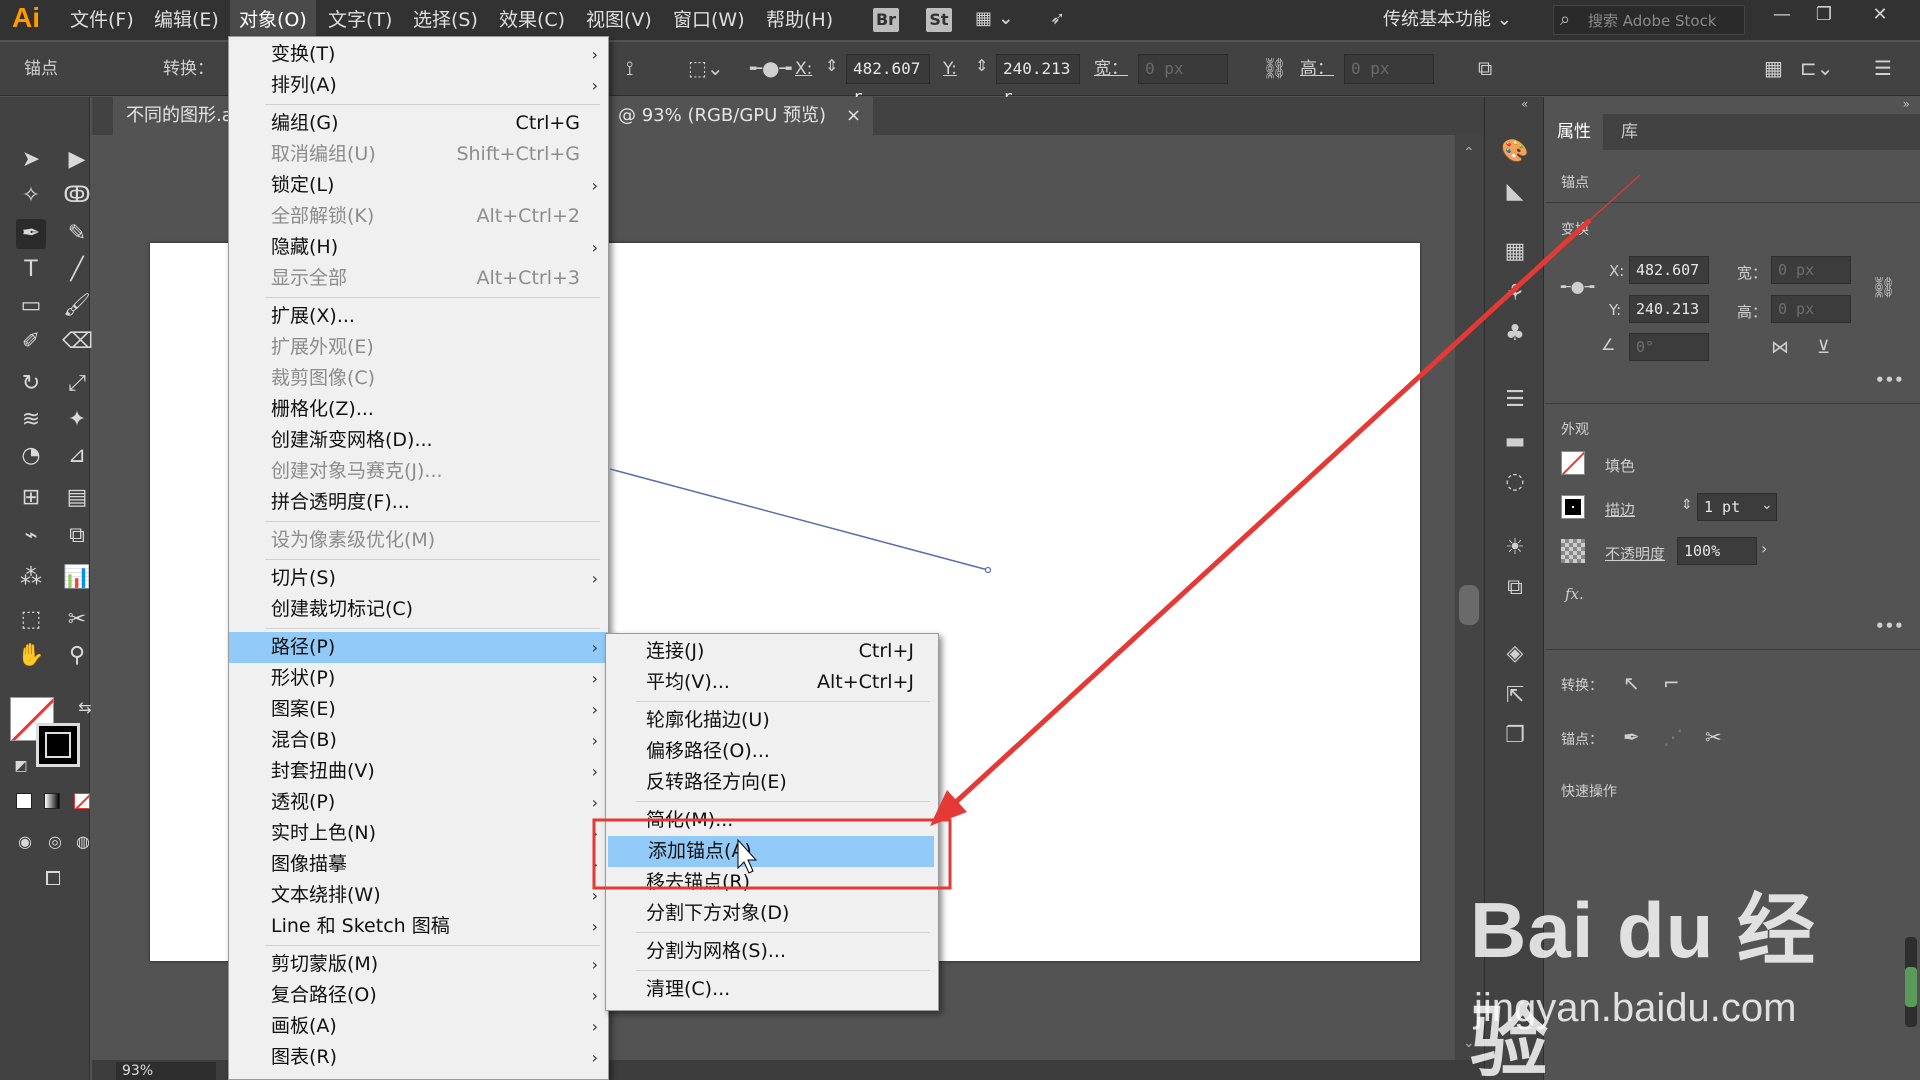  What do you see at coordinates (31, 498) in the screenshot?
I see `mesh-tool-icon: ⊞` at bounding box center [31, 498].